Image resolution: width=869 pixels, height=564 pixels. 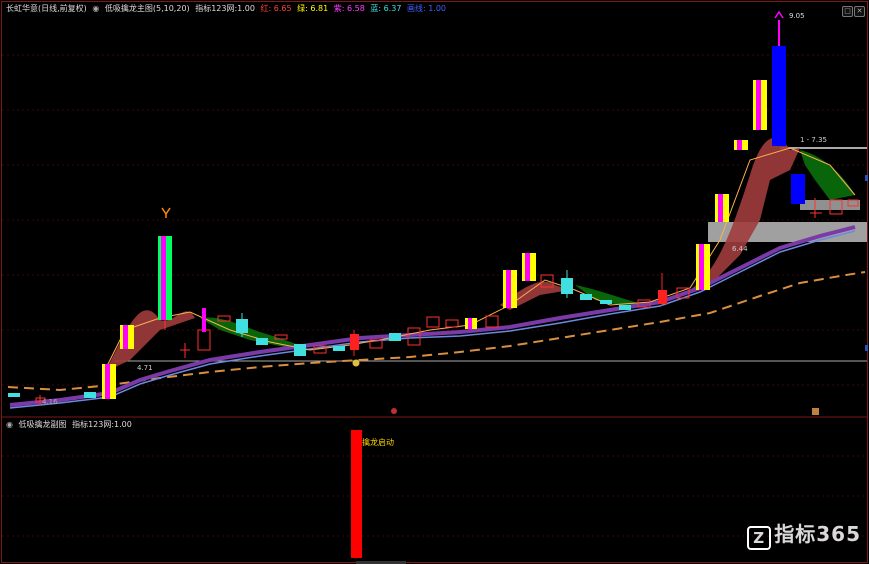 I want to click on signal-bar, so click(x=356, y=494).